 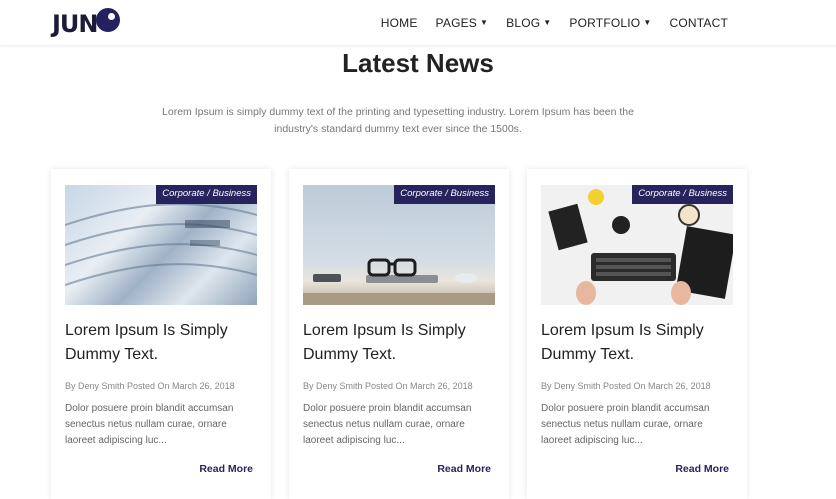 I want to click on logo-text: JUN, so click(x=75, y=24).